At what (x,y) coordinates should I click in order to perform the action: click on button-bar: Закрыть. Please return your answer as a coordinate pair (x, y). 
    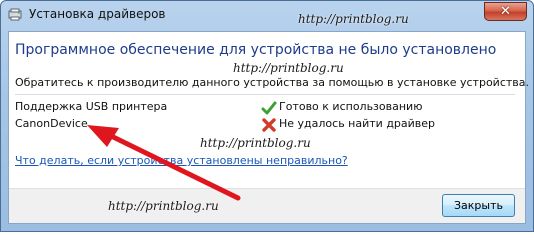
    Looking at the image, I should click on (267, 205).